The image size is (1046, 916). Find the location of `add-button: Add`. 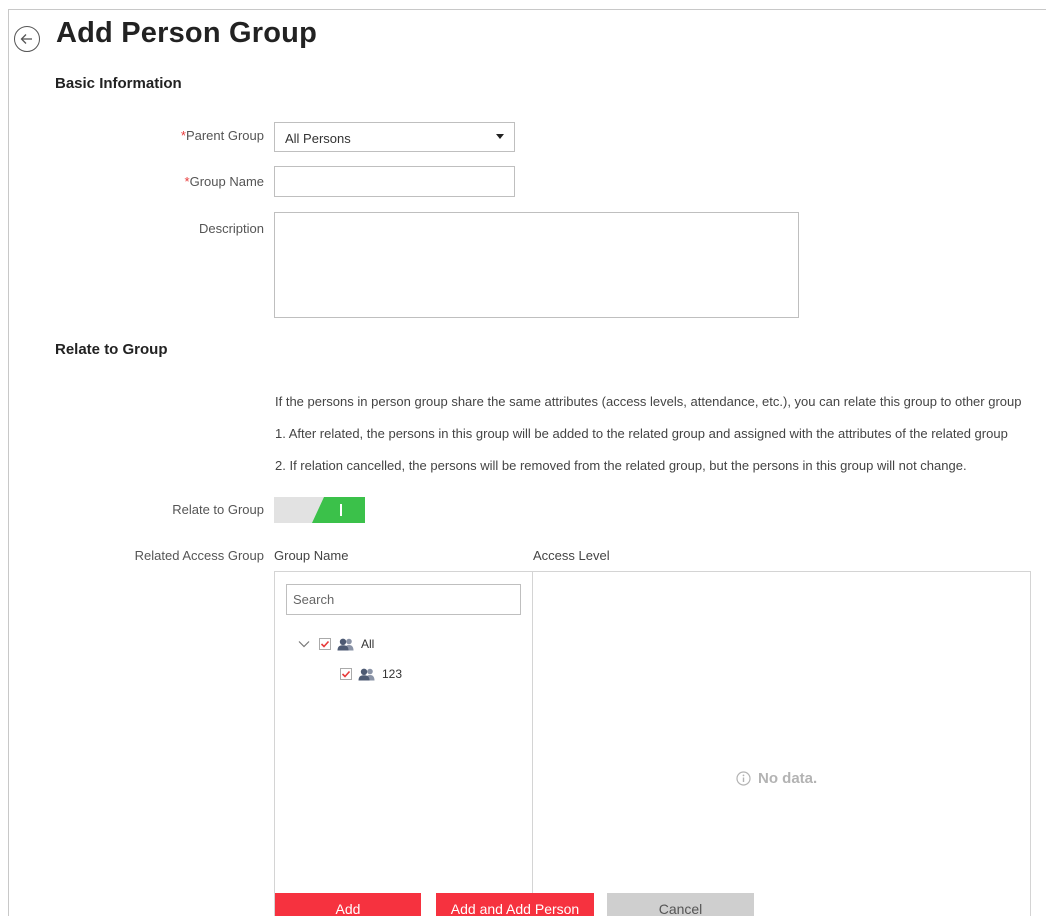

add-button: Add is located at coordinates (348, 904).